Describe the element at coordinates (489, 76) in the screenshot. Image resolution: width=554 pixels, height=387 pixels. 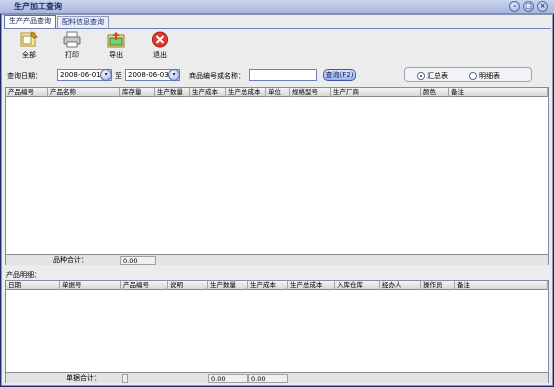
I see `detail-radio-label: 明细表` at that location.